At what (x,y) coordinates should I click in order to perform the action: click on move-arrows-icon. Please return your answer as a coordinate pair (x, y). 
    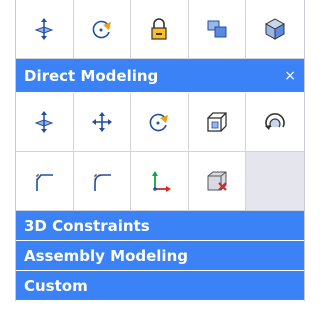
    Looking at the image, I should click on (101, 122).